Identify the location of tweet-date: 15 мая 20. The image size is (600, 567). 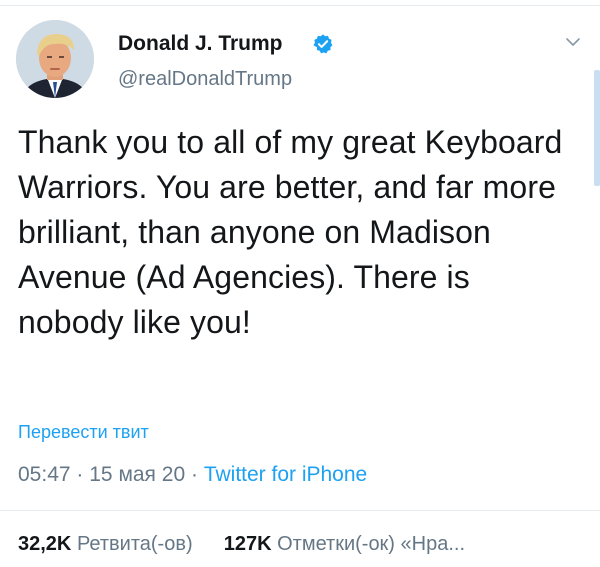
(137, 474).